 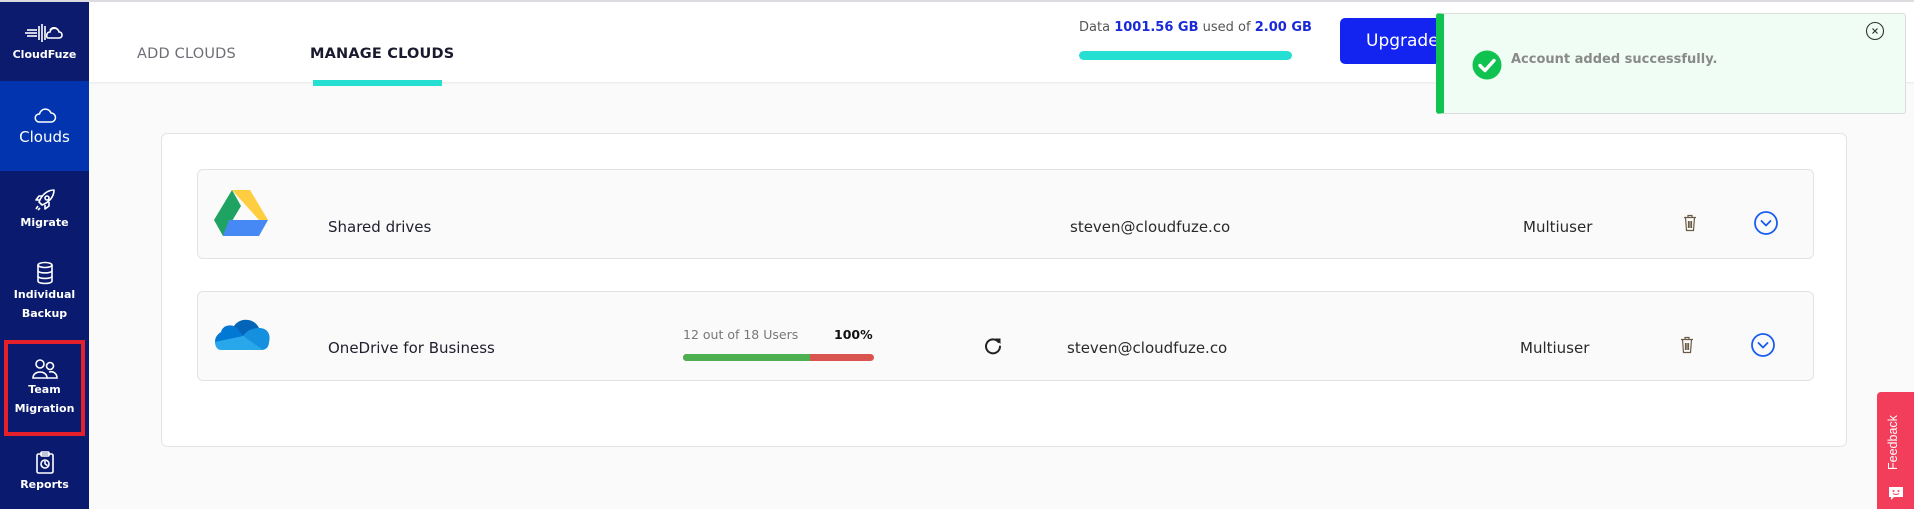 I want to click on sidebar-item-clouds: Clouds, so click(x=44, y=126).